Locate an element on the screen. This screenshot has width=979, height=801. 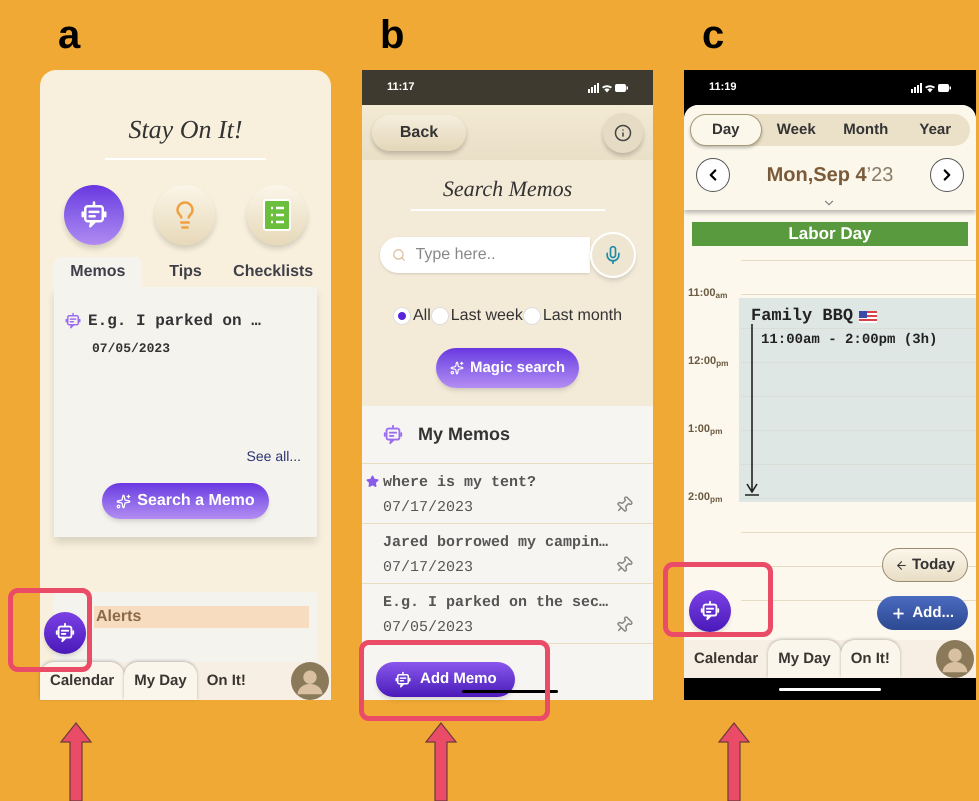
current-date: Mon,Sep 4 is located at coordinates (816, 175).